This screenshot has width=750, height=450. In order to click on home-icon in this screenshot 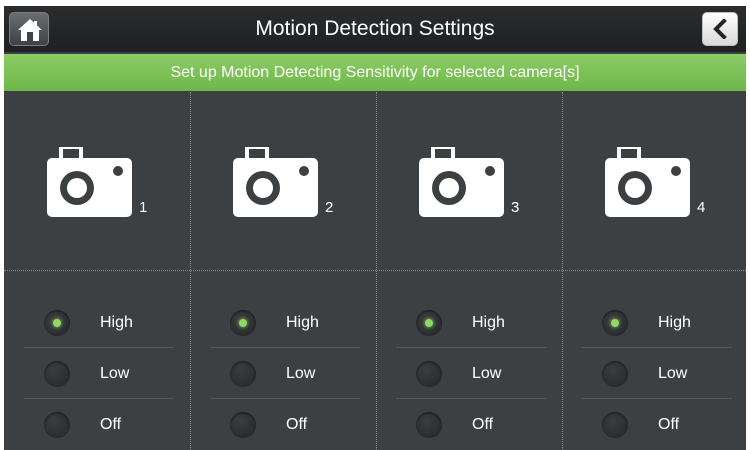, I will do `click(30, 30)`.